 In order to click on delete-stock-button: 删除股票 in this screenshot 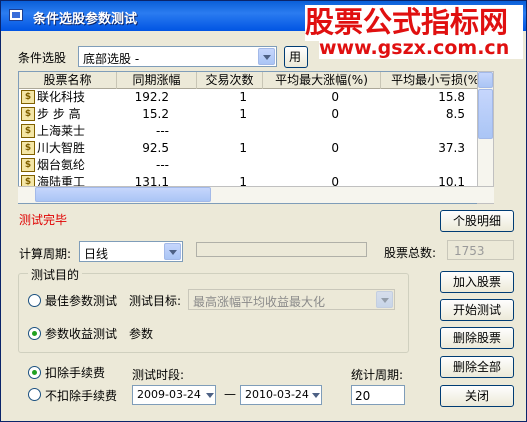, I will do `click(477, 338)`.